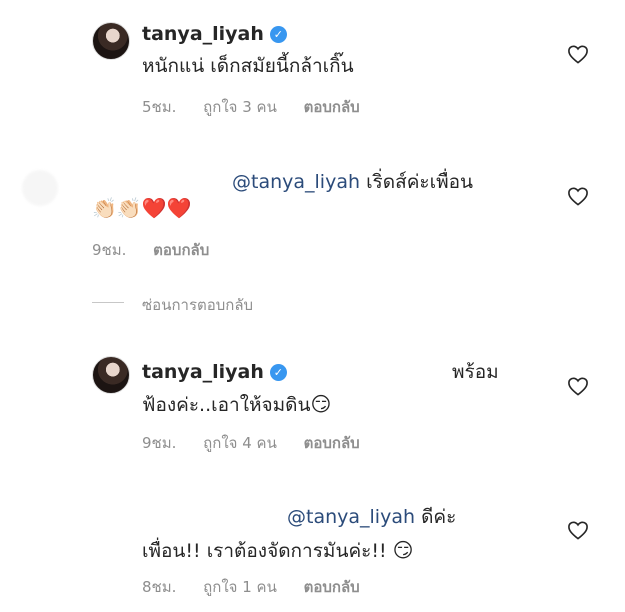 The height and width of the screenshot is (612, 625). What do you see at coordinates (264, 551) in the screenshot?
I see `comment-text-body: เพื่อน!! เราต้องจัดการมันค่ะ!!` at bounding box center [264, 551].